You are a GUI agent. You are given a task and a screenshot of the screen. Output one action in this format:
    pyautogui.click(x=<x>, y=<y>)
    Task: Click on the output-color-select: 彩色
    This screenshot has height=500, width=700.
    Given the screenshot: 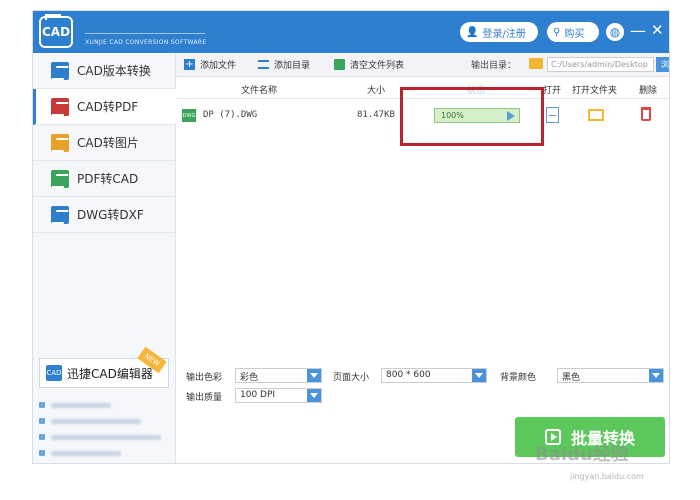 What is the action you would take?
    pyautogui.click(x=278, y=375)
    